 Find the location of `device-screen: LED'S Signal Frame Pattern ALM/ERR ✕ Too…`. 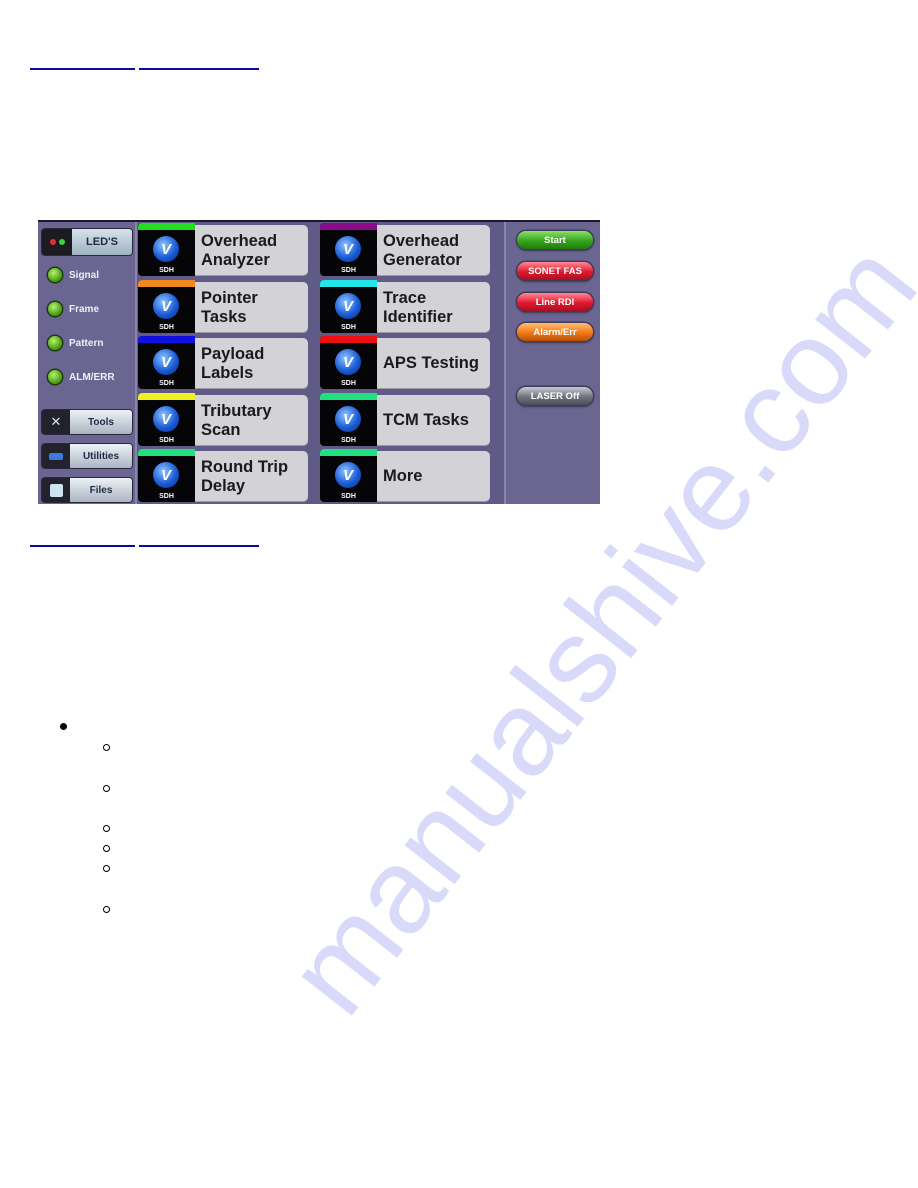

device-screen: LED'S Signal Frame Pattern ALM/ERR ✕ Too… is located at coordinates (319, 362).